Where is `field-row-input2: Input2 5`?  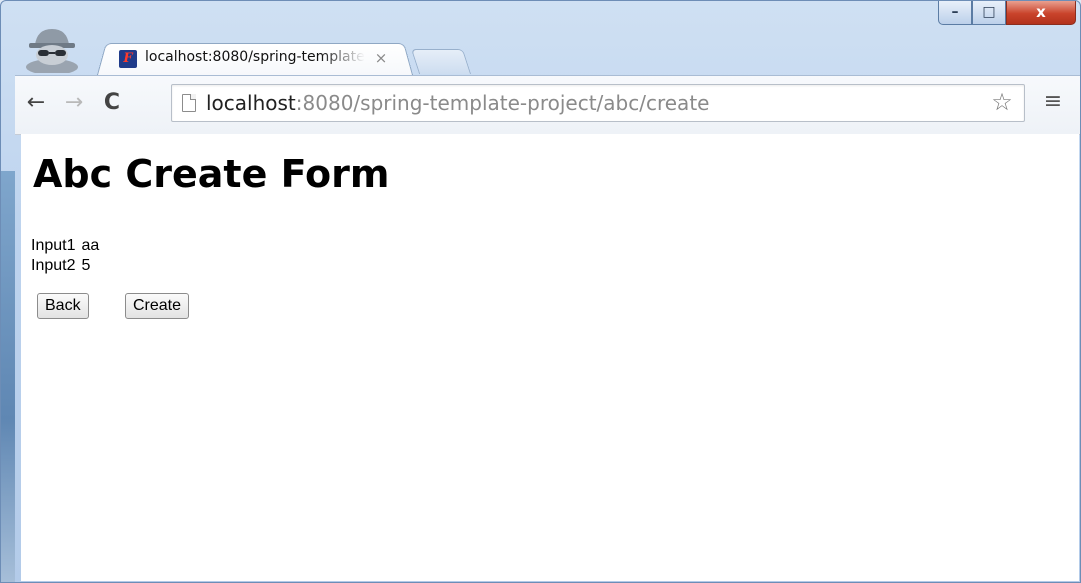
field-row-input2: Input2 5 is located at coordinates (60, 266).